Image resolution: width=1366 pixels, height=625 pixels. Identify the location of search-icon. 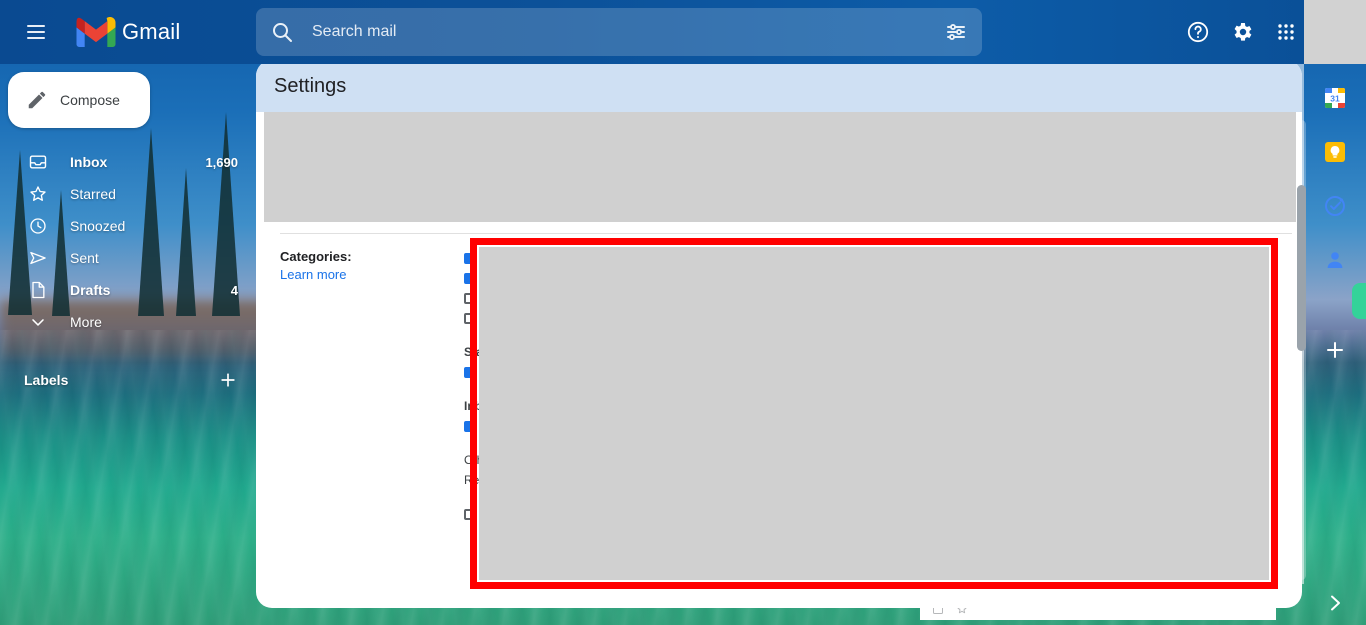
(282, 32).